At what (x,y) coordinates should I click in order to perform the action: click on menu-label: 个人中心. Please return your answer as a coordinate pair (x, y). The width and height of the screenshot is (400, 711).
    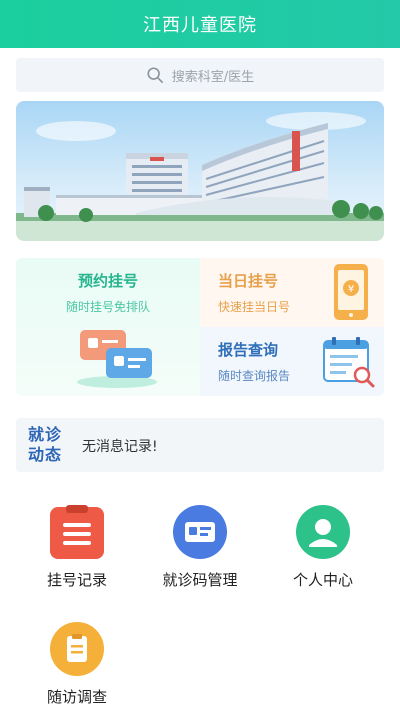
    Looking at the image, I should click on (322, 580).